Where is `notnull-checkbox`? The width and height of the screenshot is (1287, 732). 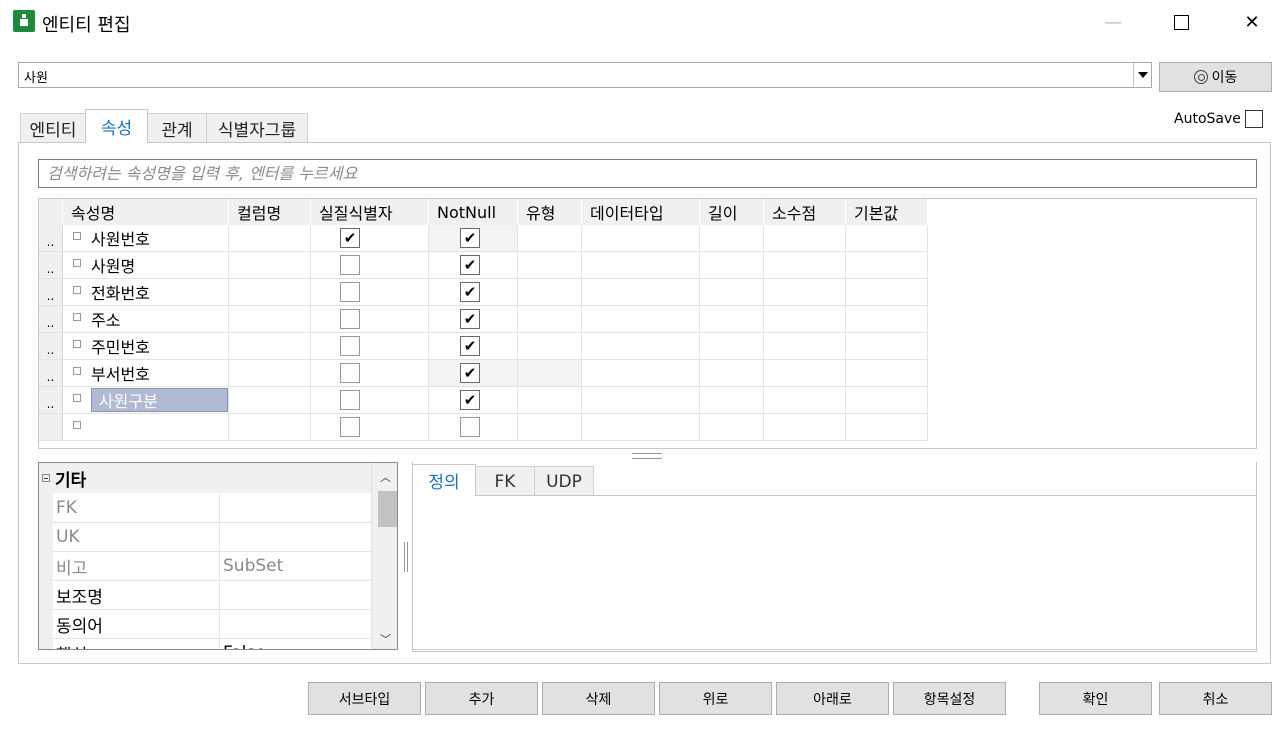
notnull-checkbox is located at coordinates (470, 427).